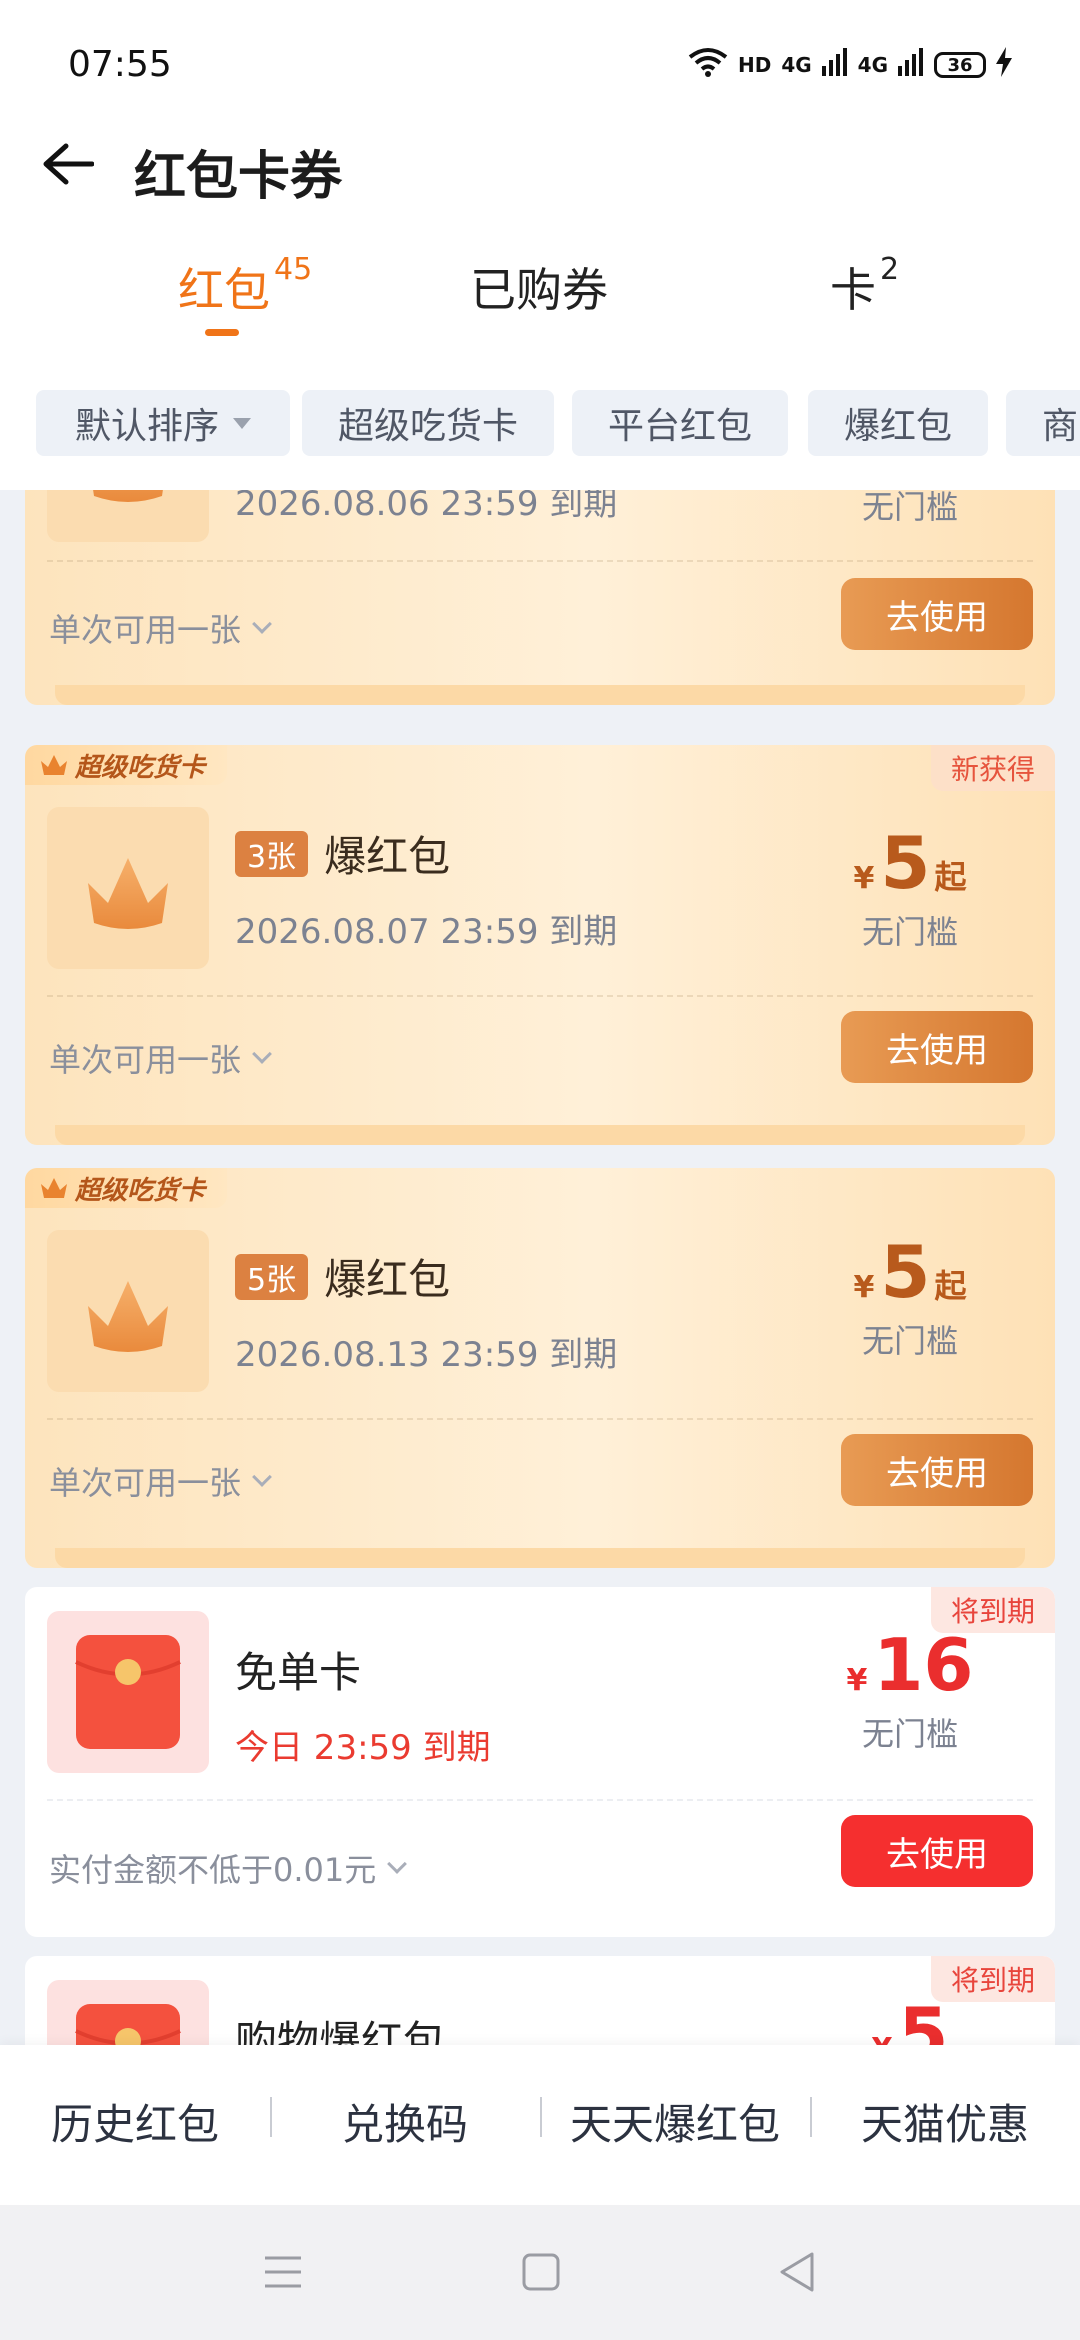 This screenshot has height=2340, width=1080. I want to click on recent-apps-button, so click(283, 2272).